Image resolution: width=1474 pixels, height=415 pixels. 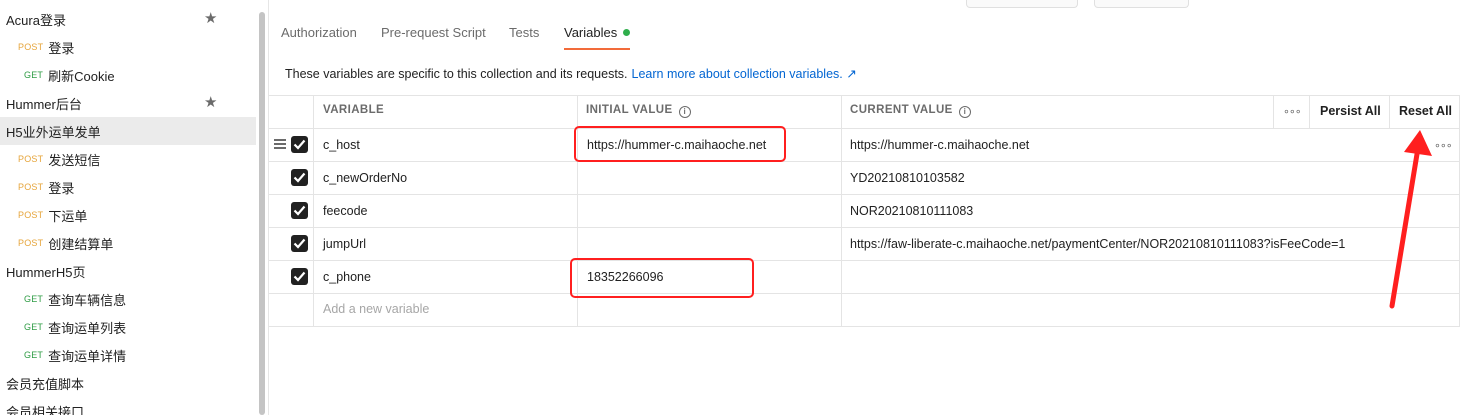 I want to click on sidebar-request-create-settlement: POST 创建结算单, so click(x=128, y=243).